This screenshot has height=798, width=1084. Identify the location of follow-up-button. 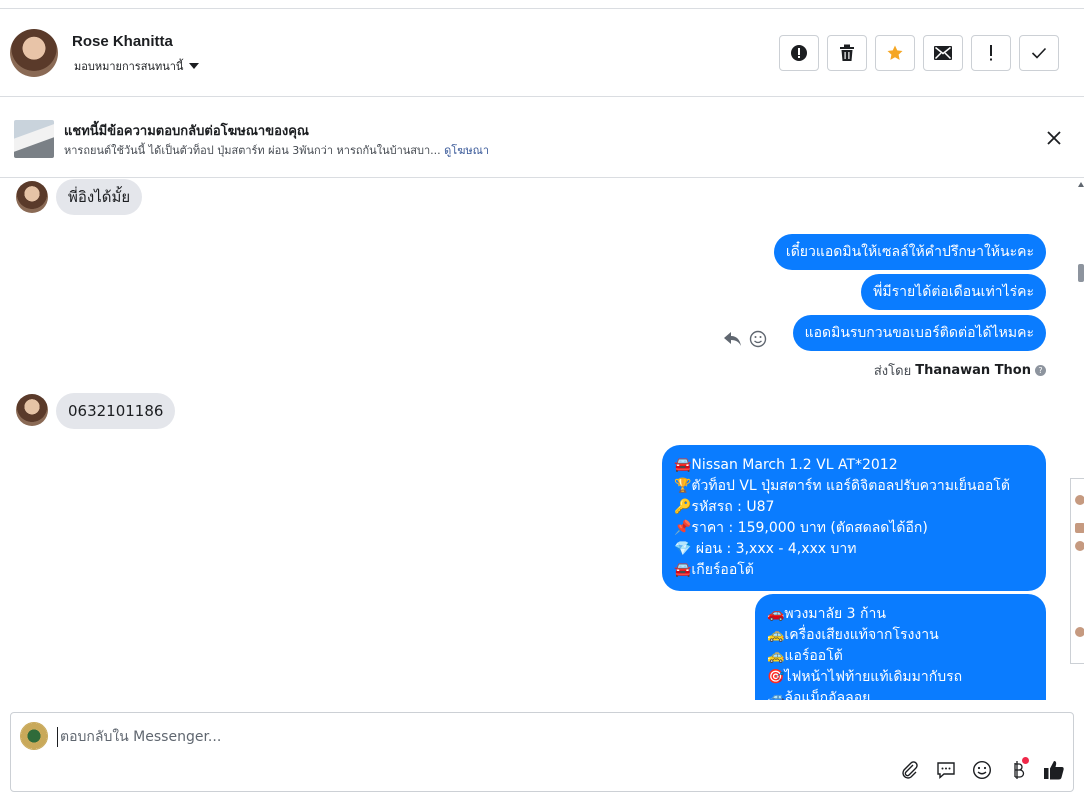
(991, 53).